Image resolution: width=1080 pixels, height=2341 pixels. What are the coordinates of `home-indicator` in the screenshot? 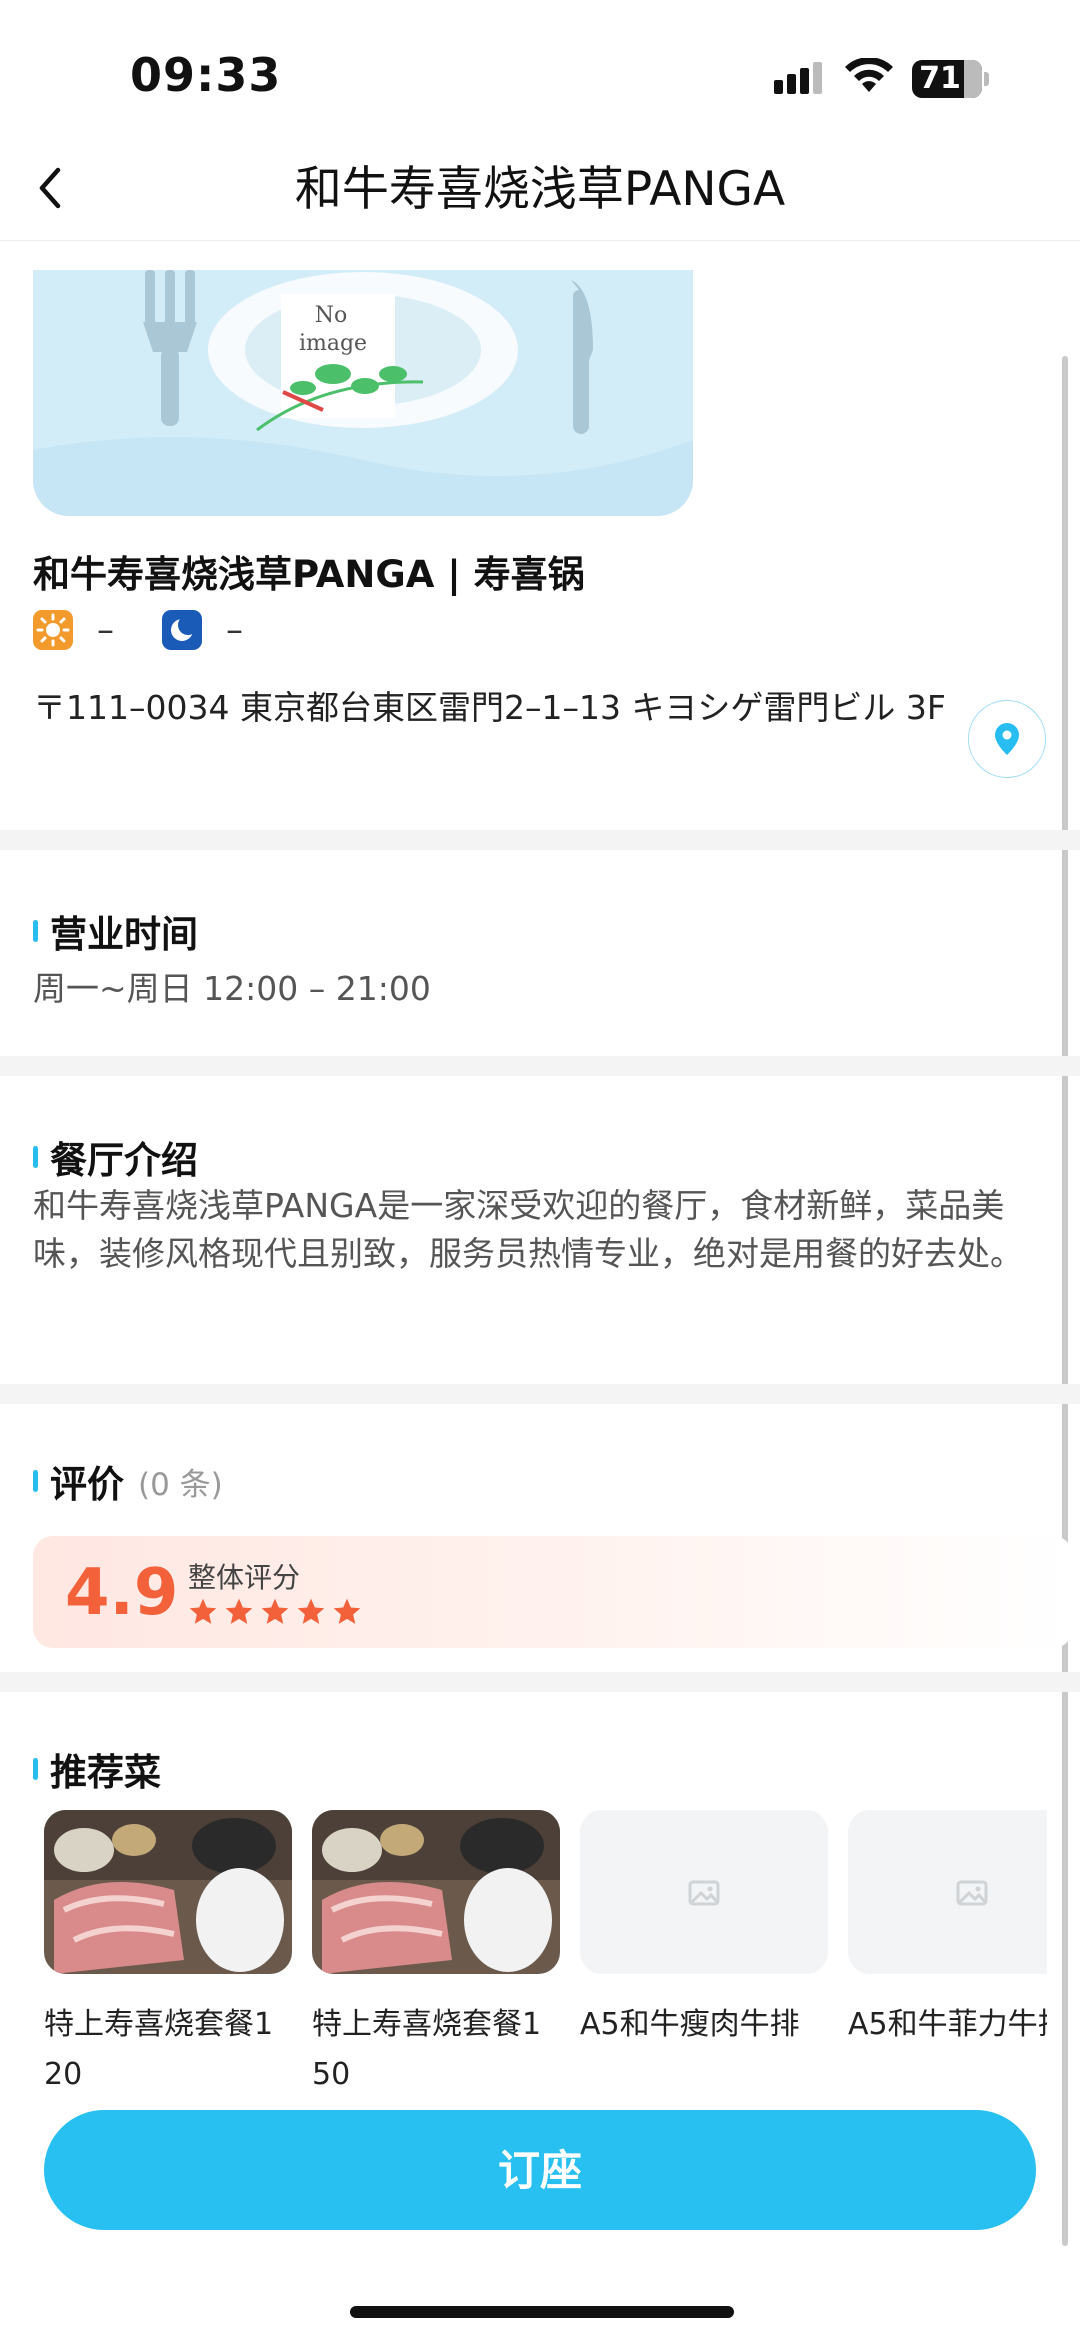 It's located at (542, 2312).